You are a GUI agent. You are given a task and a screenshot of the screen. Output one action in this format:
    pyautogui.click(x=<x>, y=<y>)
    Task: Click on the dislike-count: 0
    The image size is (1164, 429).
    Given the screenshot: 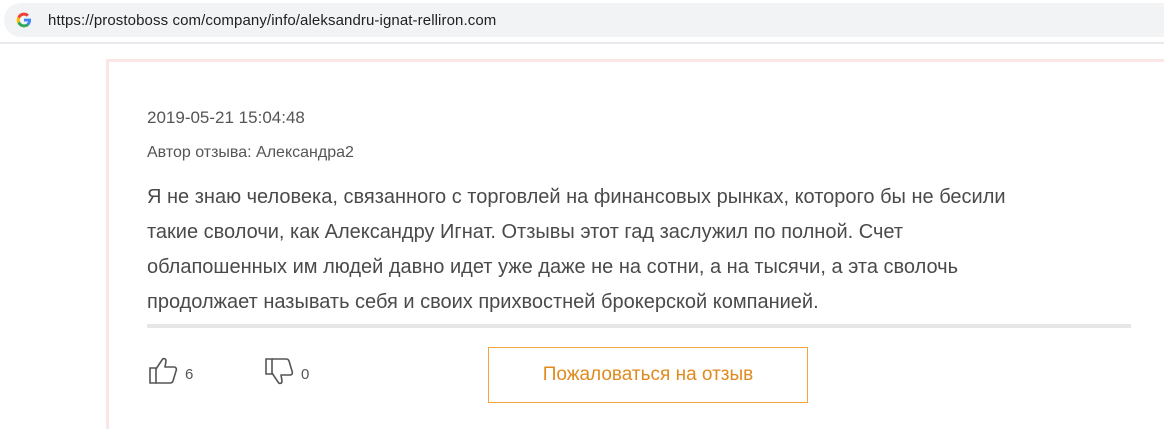 What is the action you would take?
    pyautogui.click(x=305, y=374)
    